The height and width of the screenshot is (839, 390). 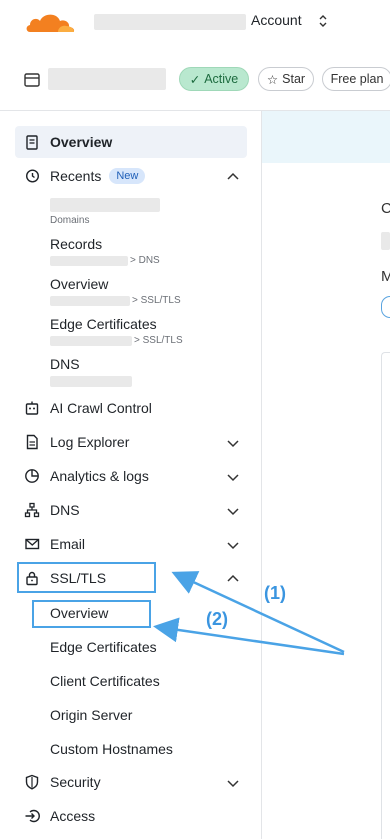 I want to click on plan-badge: Free plan, so click(x=356, y=79).